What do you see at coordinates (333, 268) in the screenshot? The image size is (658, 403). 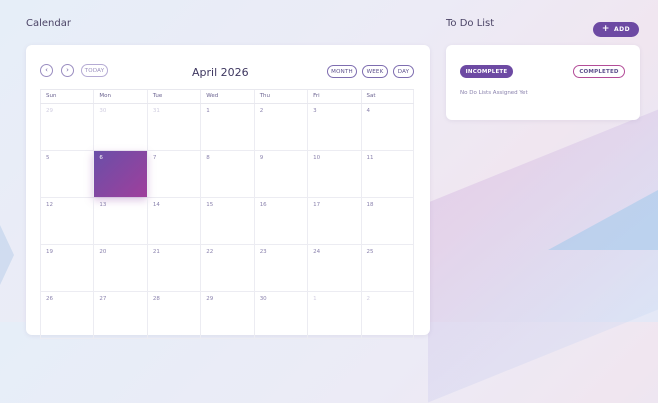 I see `day-cell: 24` at bounding box center [333, 268].